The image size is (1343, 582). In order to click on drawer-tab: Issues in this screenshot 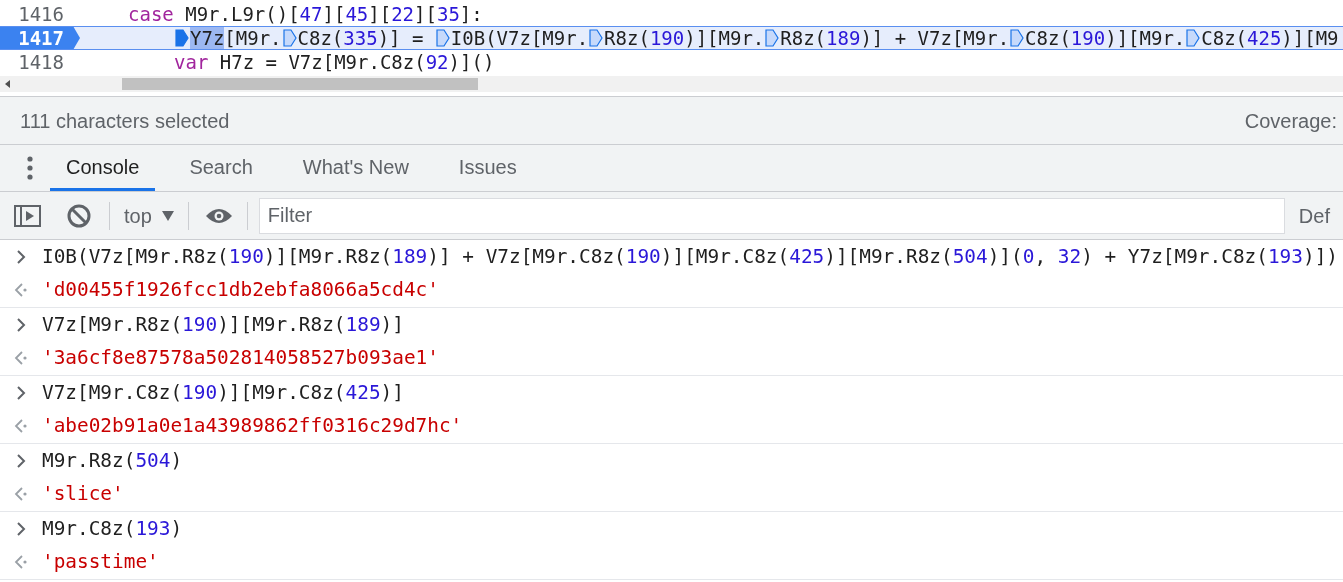, I will do `click(487, 168)`.